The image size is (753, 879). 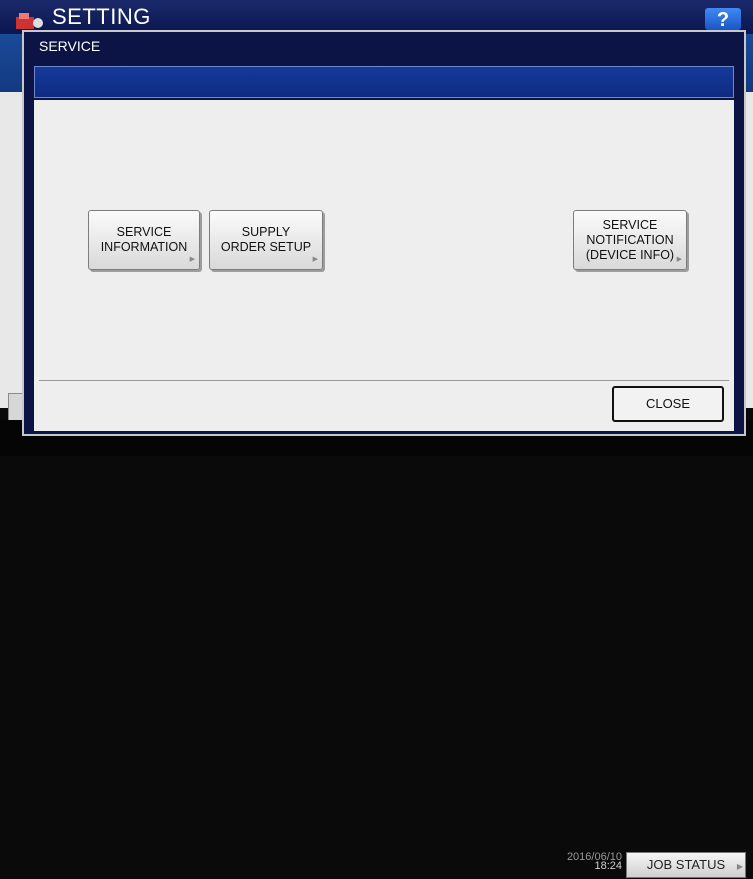 I want to click on service-notification-label: SERVICE NOTIFICATION (DEVICE INFO), so click(x=630, y=239).